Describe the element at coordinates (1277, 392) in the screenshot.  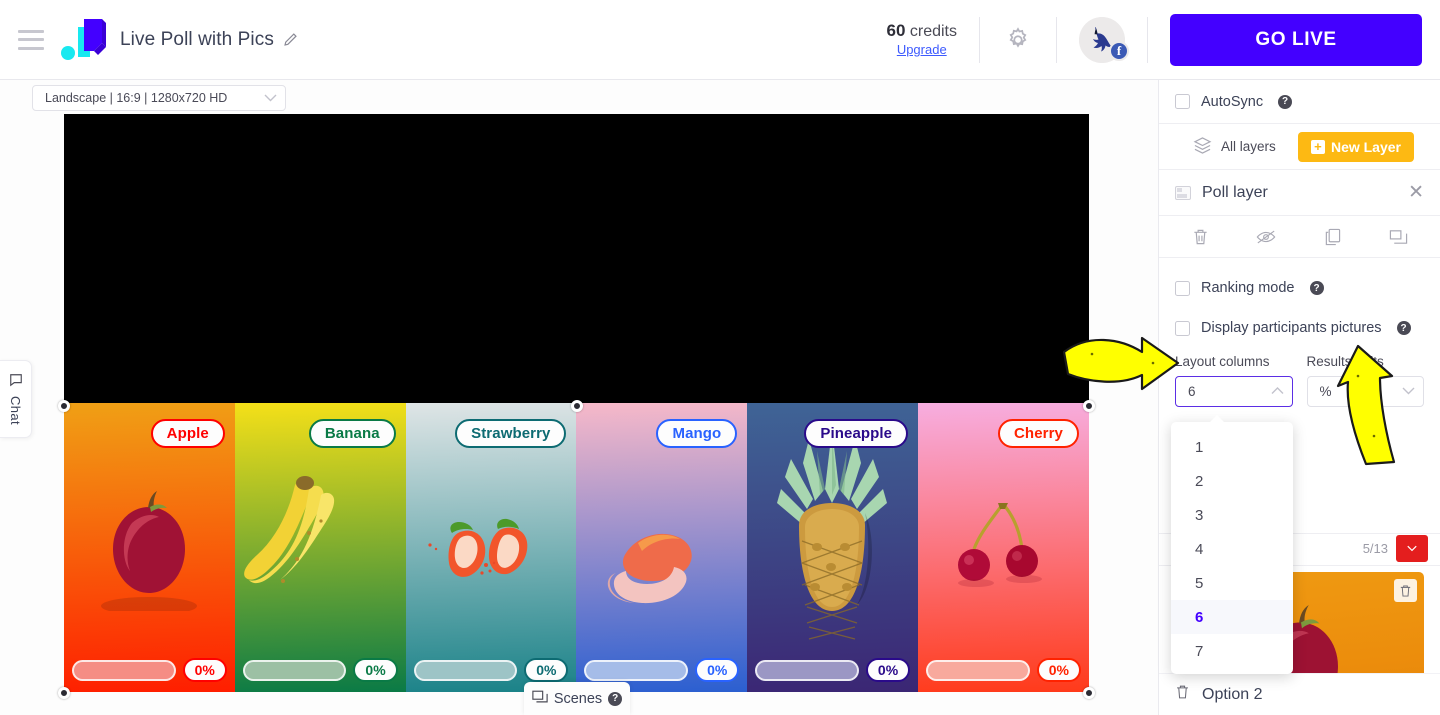
I see `chevron-up-icon` at that location.